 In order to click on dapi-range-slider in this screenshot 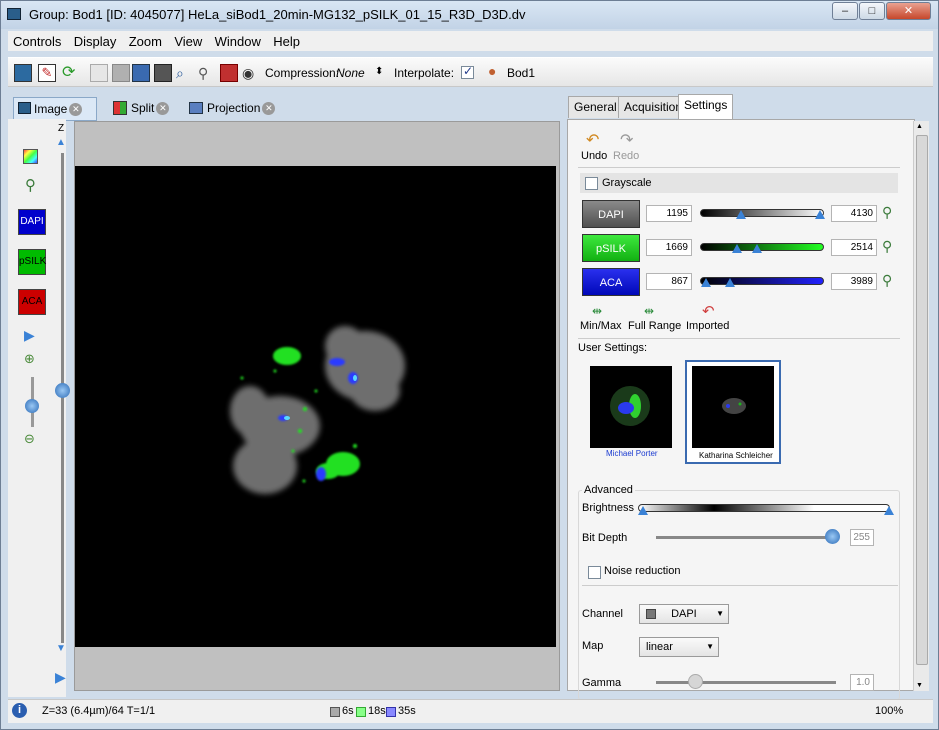, I will do `click(762, 213)`.